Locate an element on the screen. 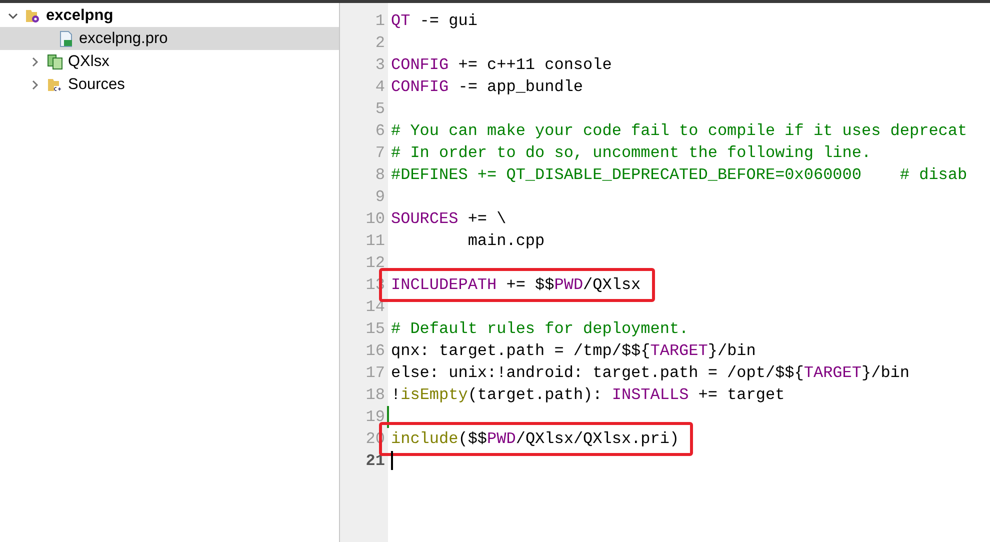  line-number: 5 is located at coordinates (379, 109).